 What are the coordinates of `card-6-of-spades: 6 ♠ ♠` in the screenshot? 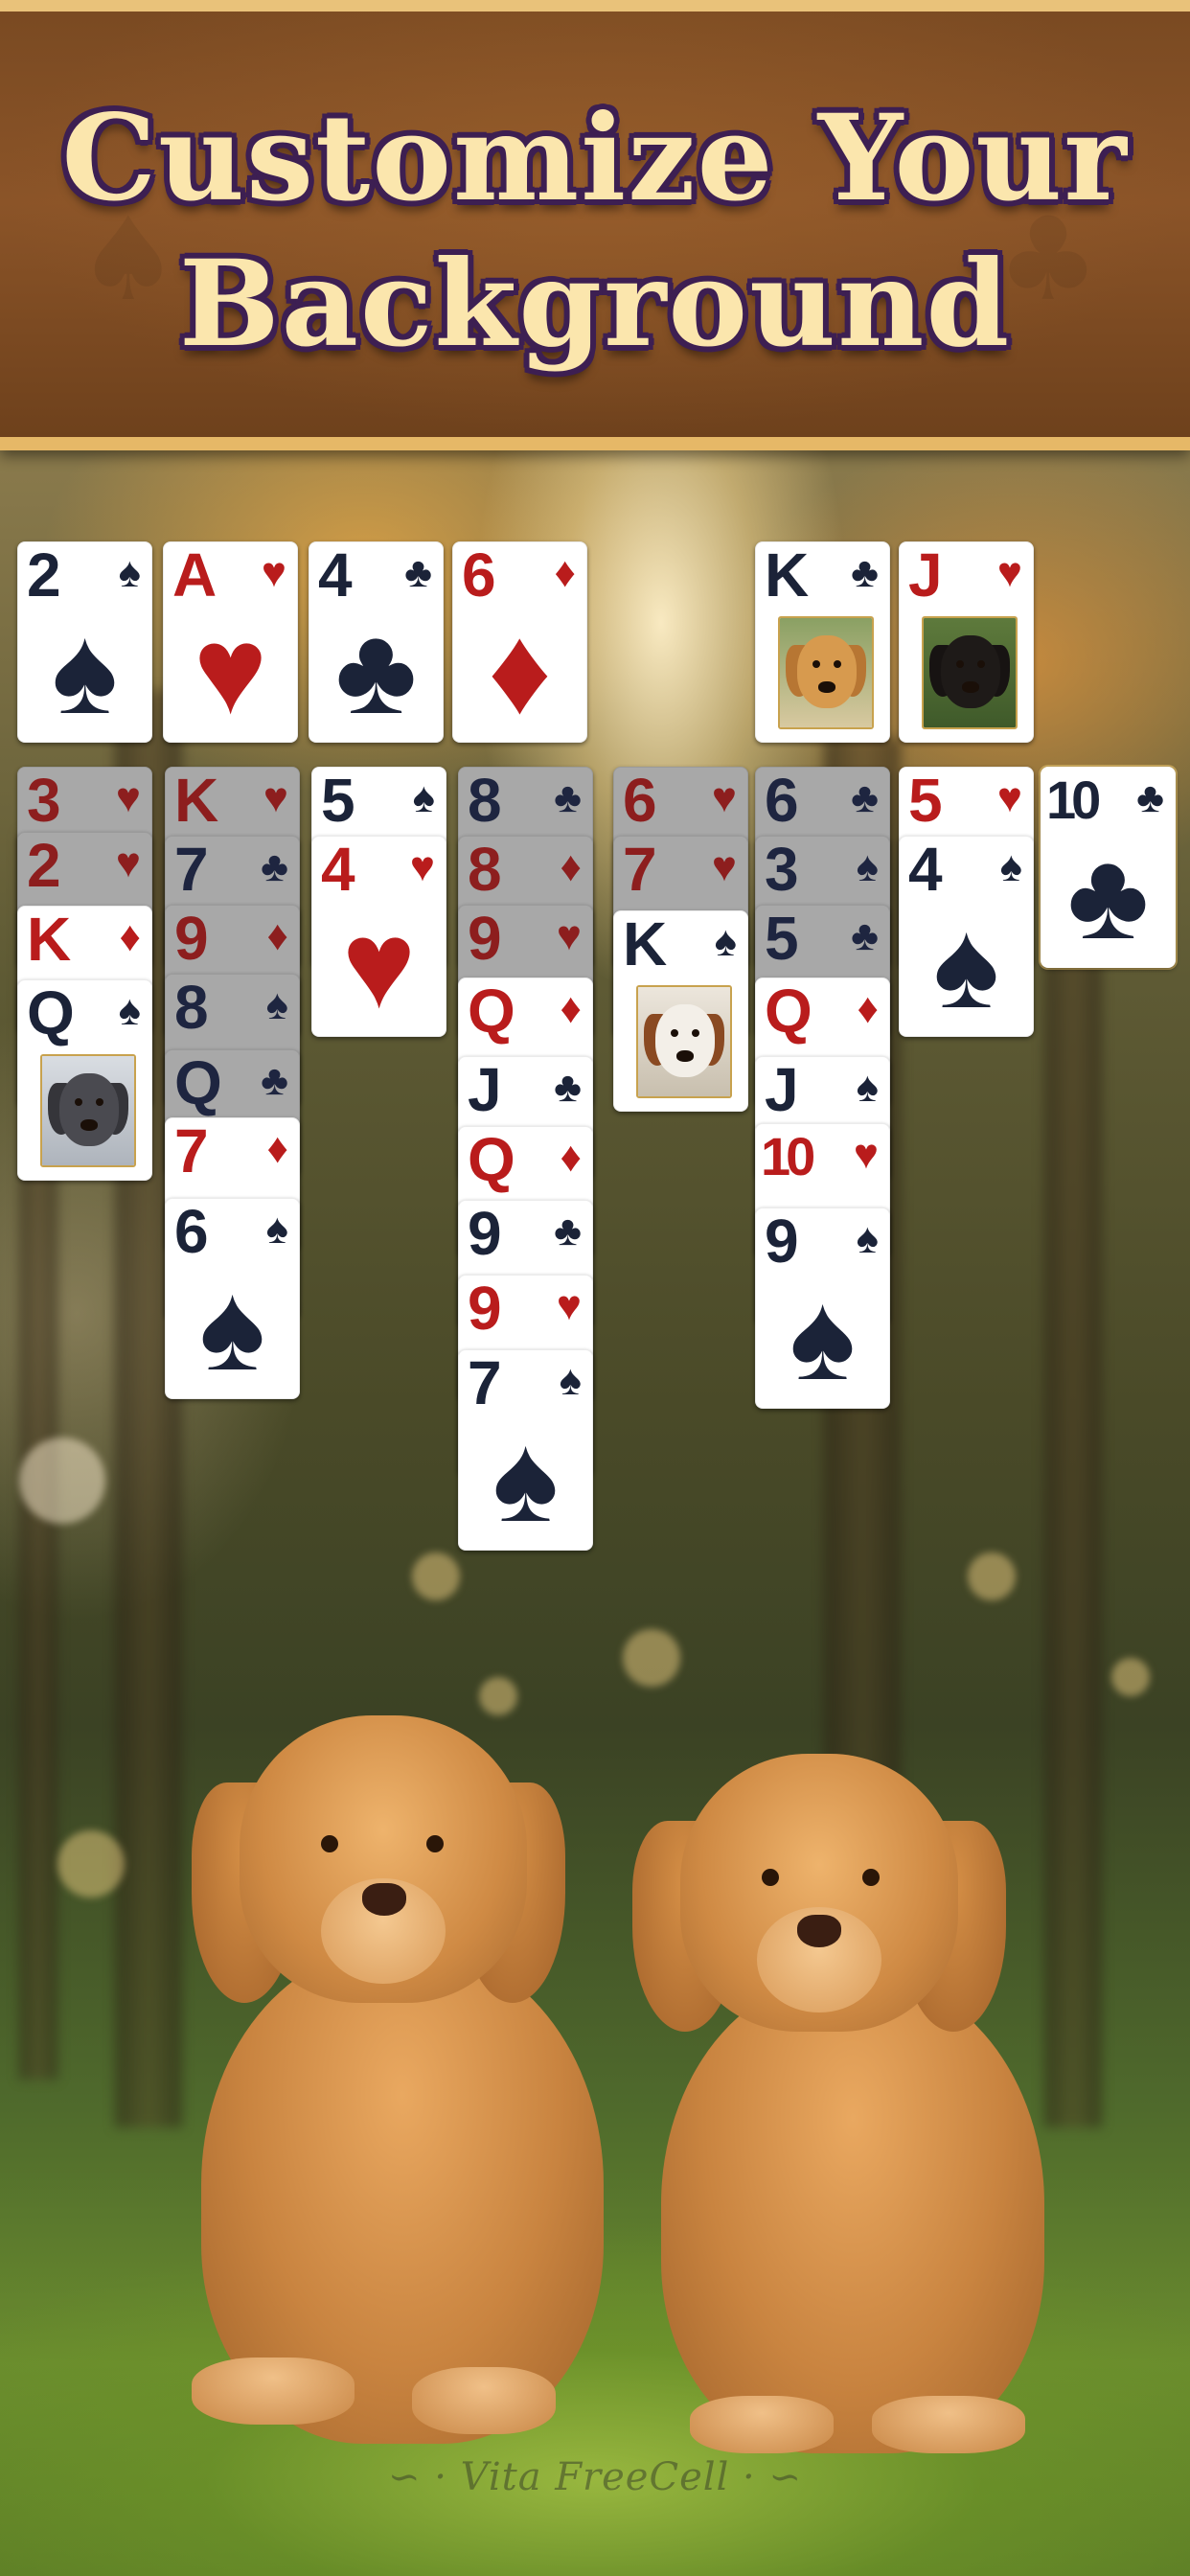 It's located at (233, 1298).